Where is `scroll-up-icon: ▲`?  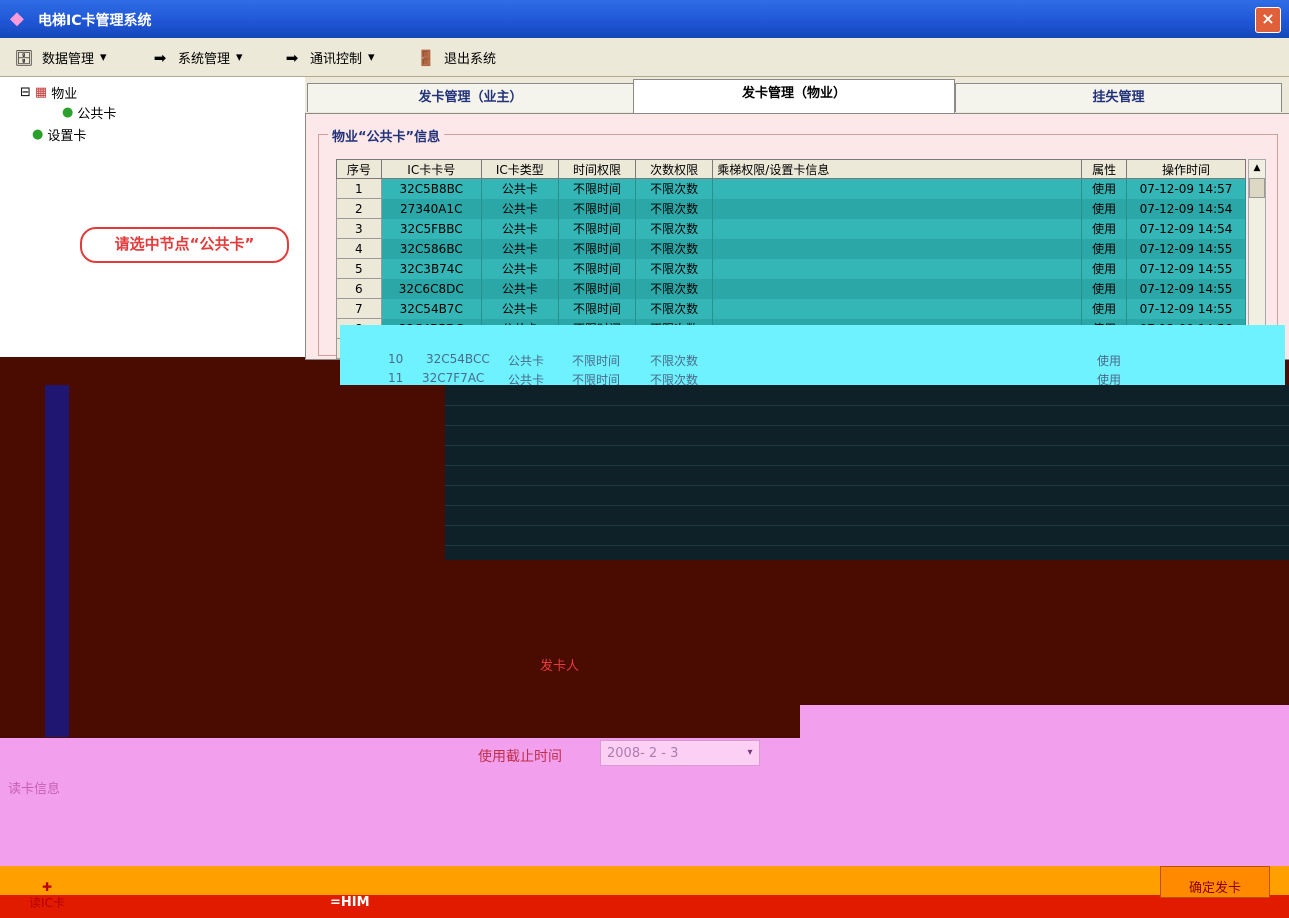 scroll-up-icon: ▲ is located at coordinates (1257, 168).